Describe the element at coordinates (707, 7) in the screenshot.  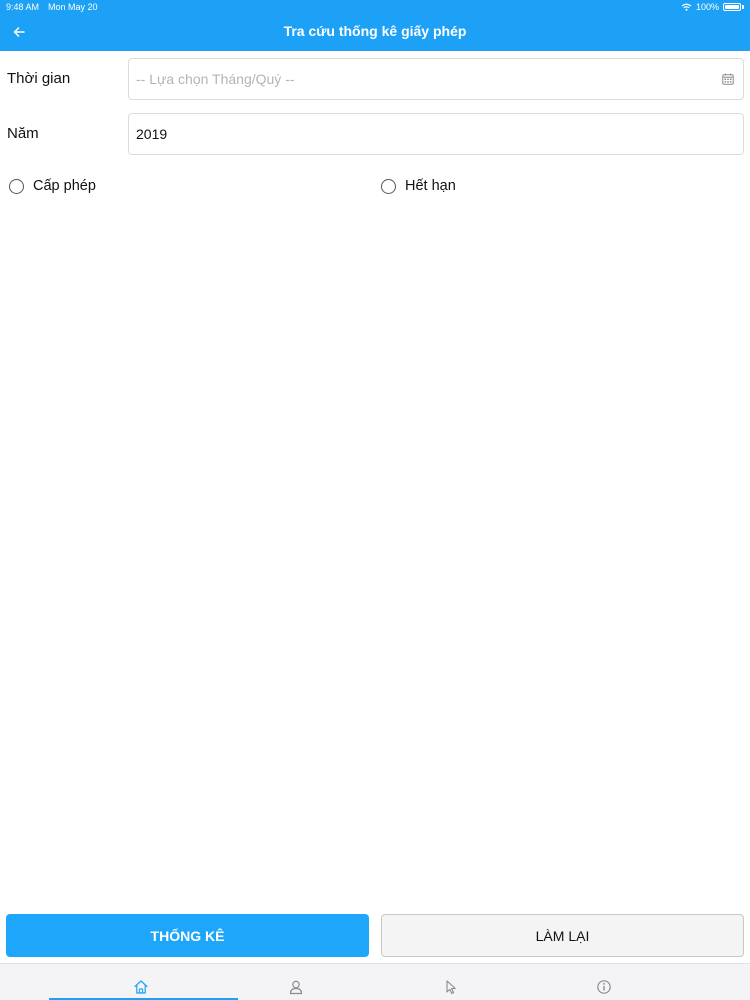
I see `battery-percentage: 100%` at that location.